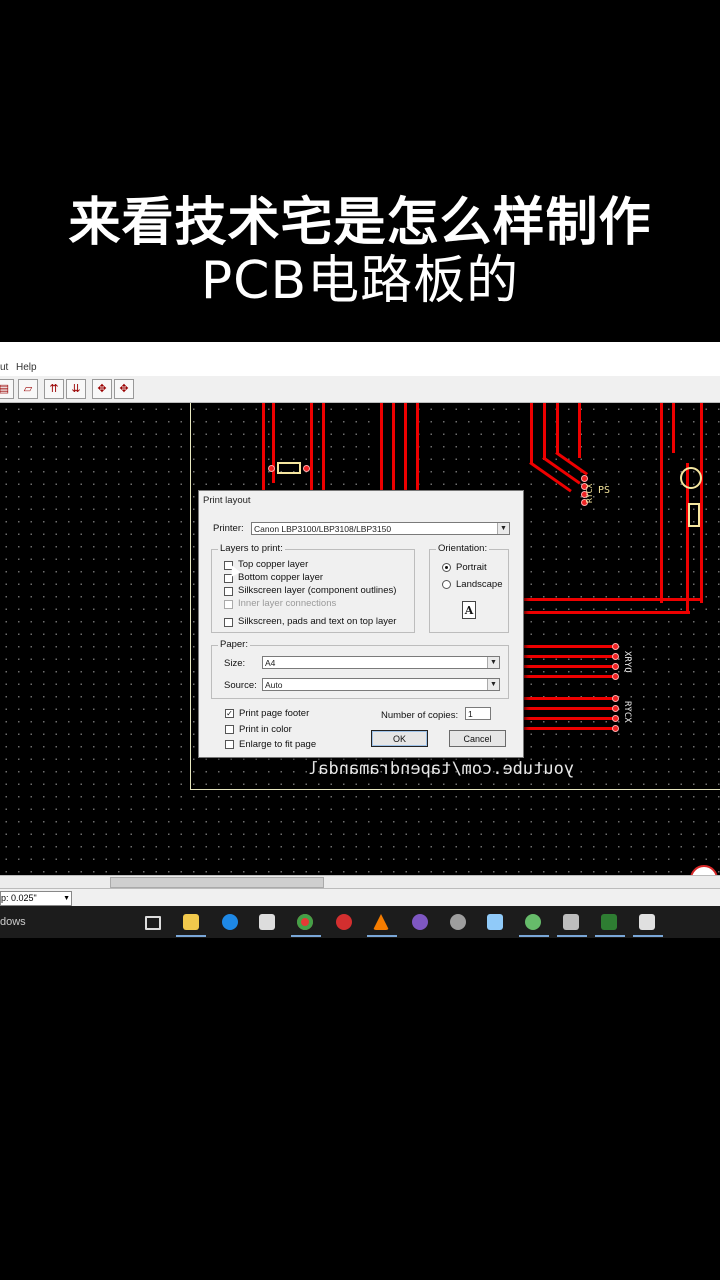 Image resolution: width=720 pixels, height=1280 pixels. Describe the element at coordinates (230, 922) in the screenshot. I see `edge-icon` at that location.